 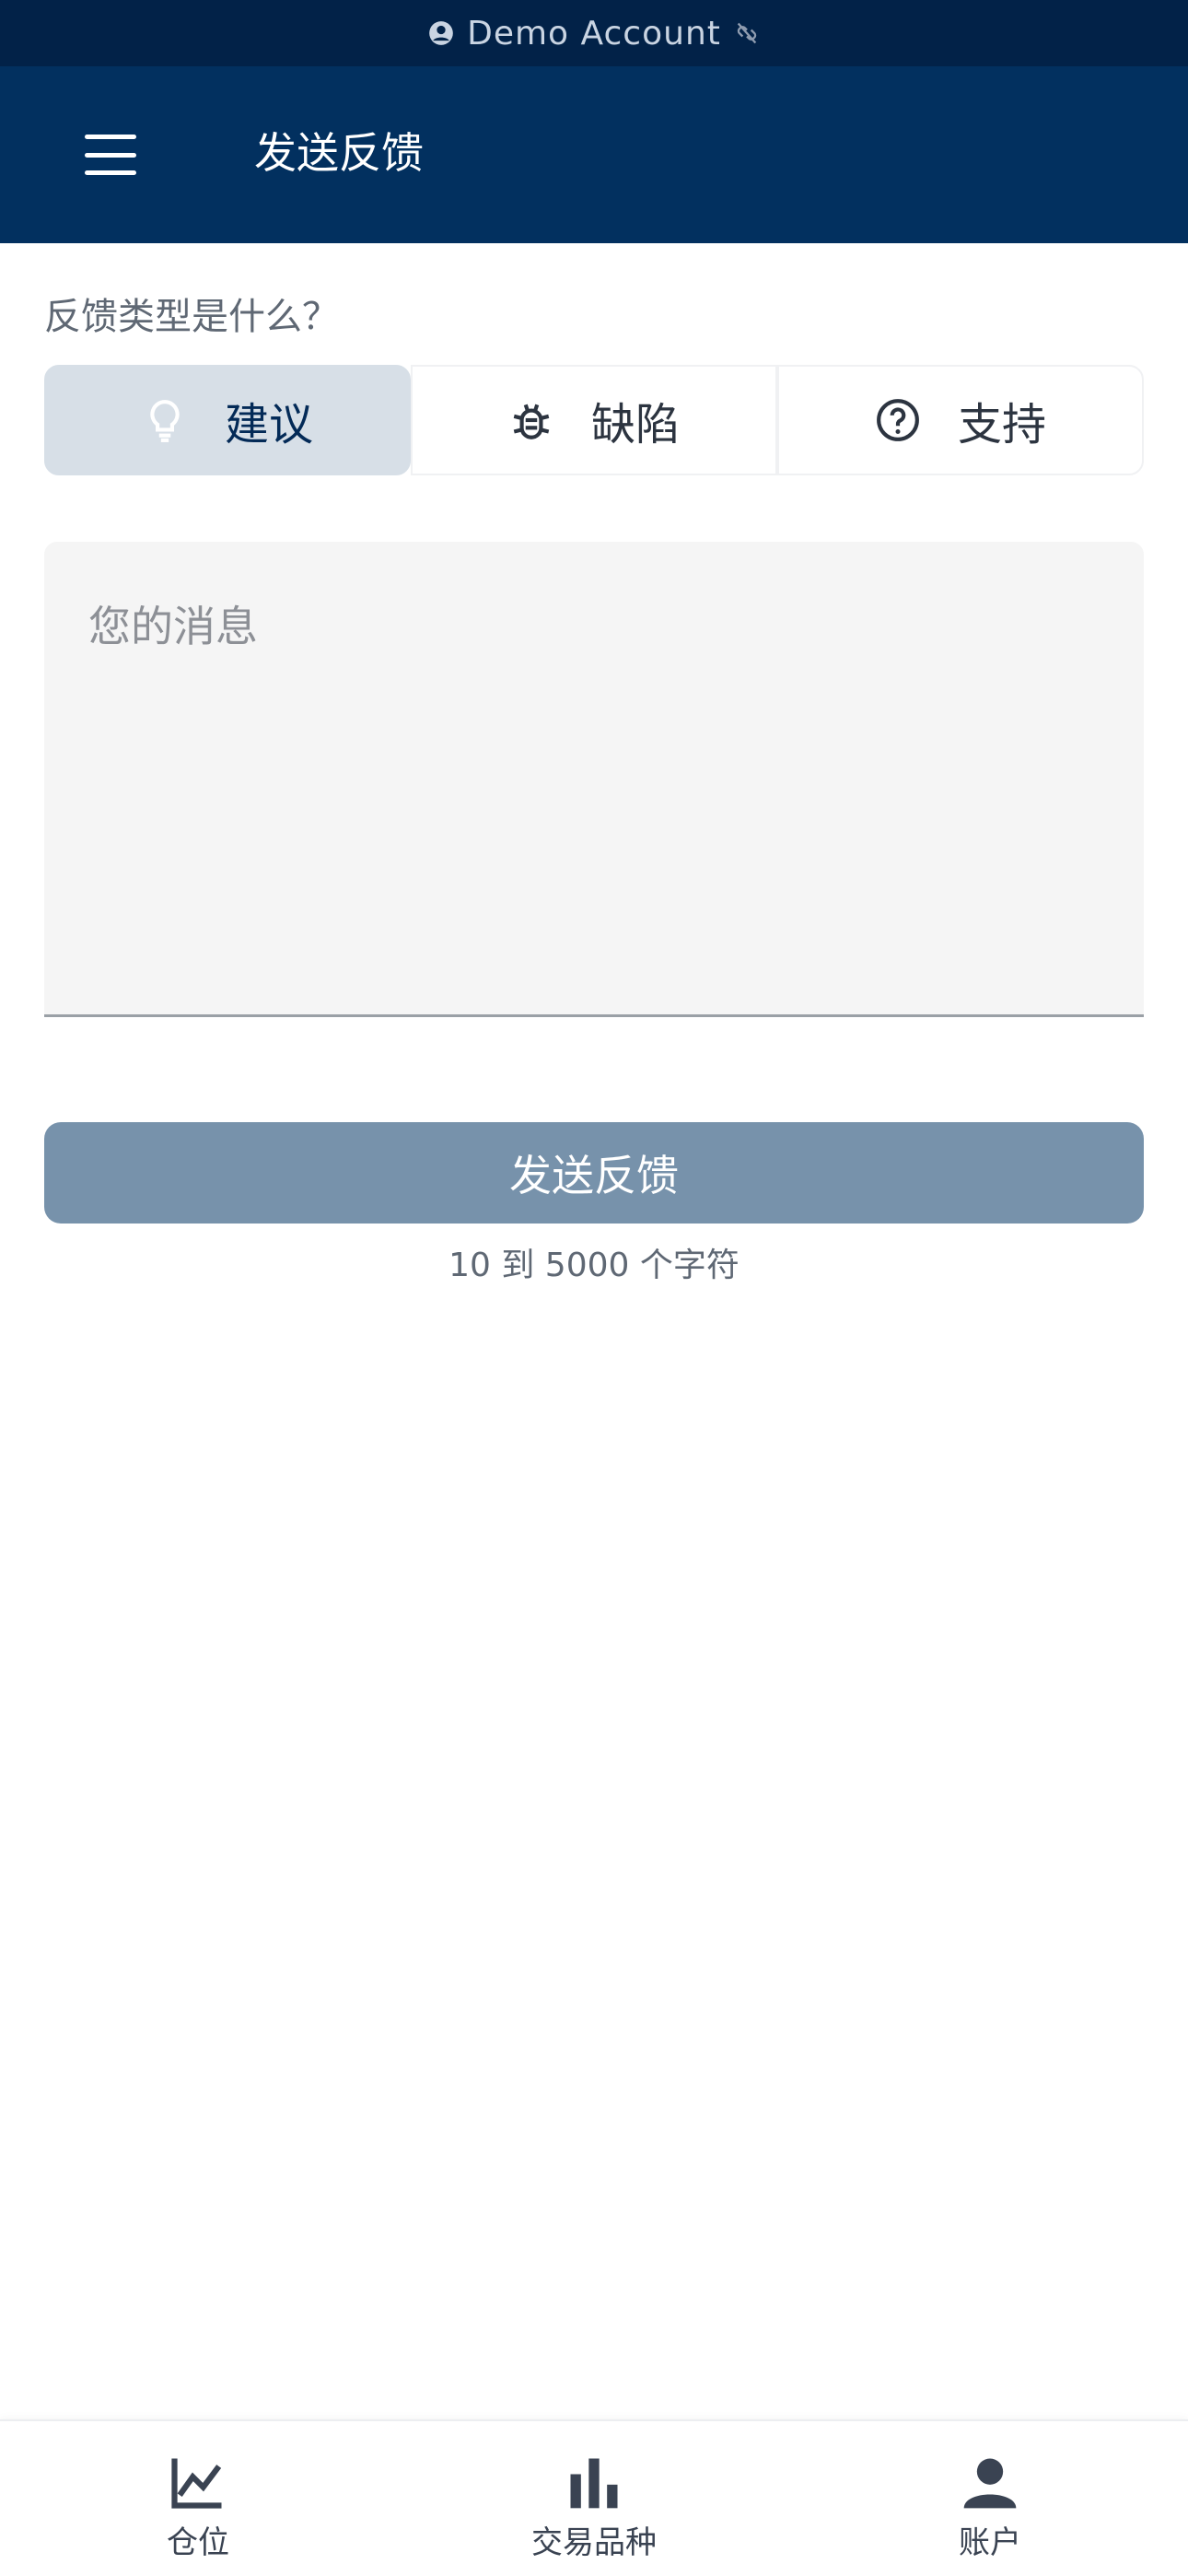 What do you see at coordinates (165, 421) in the screenshot?
I see `lightbulb-icon` at bounding box center [165, 421].